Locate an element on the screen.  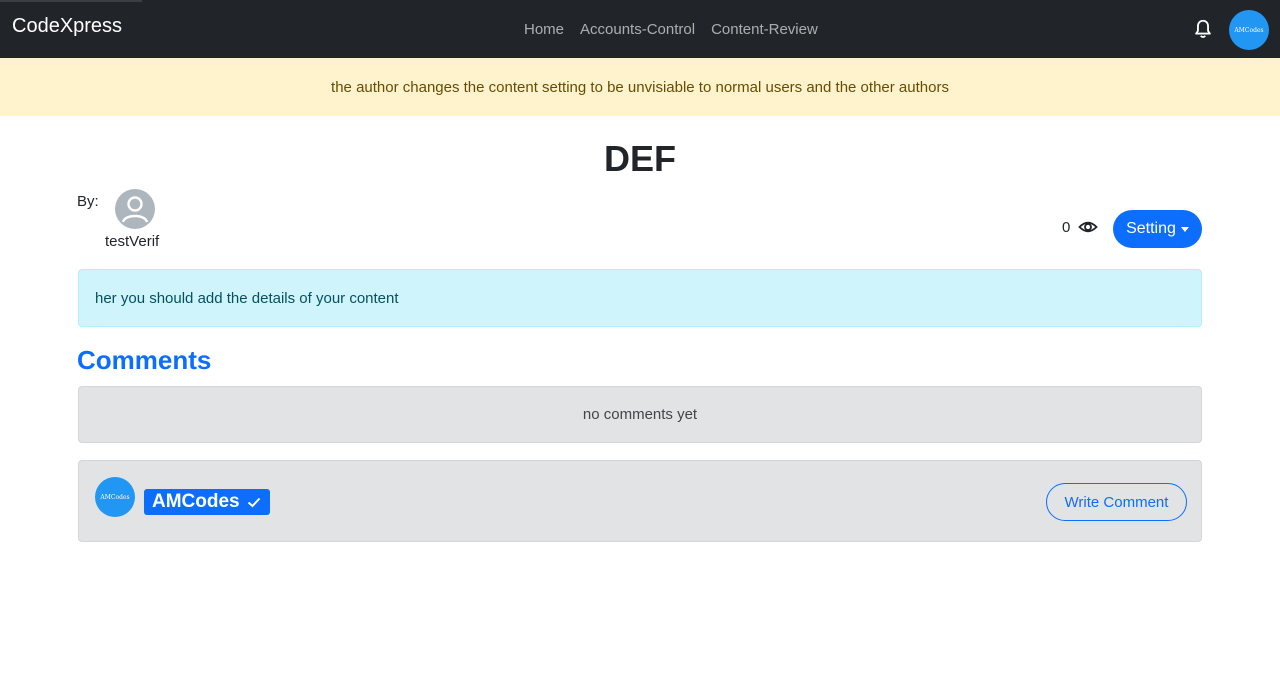
nav-links: Home Accounts-Control Content-Review is located at coordinates (671, 29).